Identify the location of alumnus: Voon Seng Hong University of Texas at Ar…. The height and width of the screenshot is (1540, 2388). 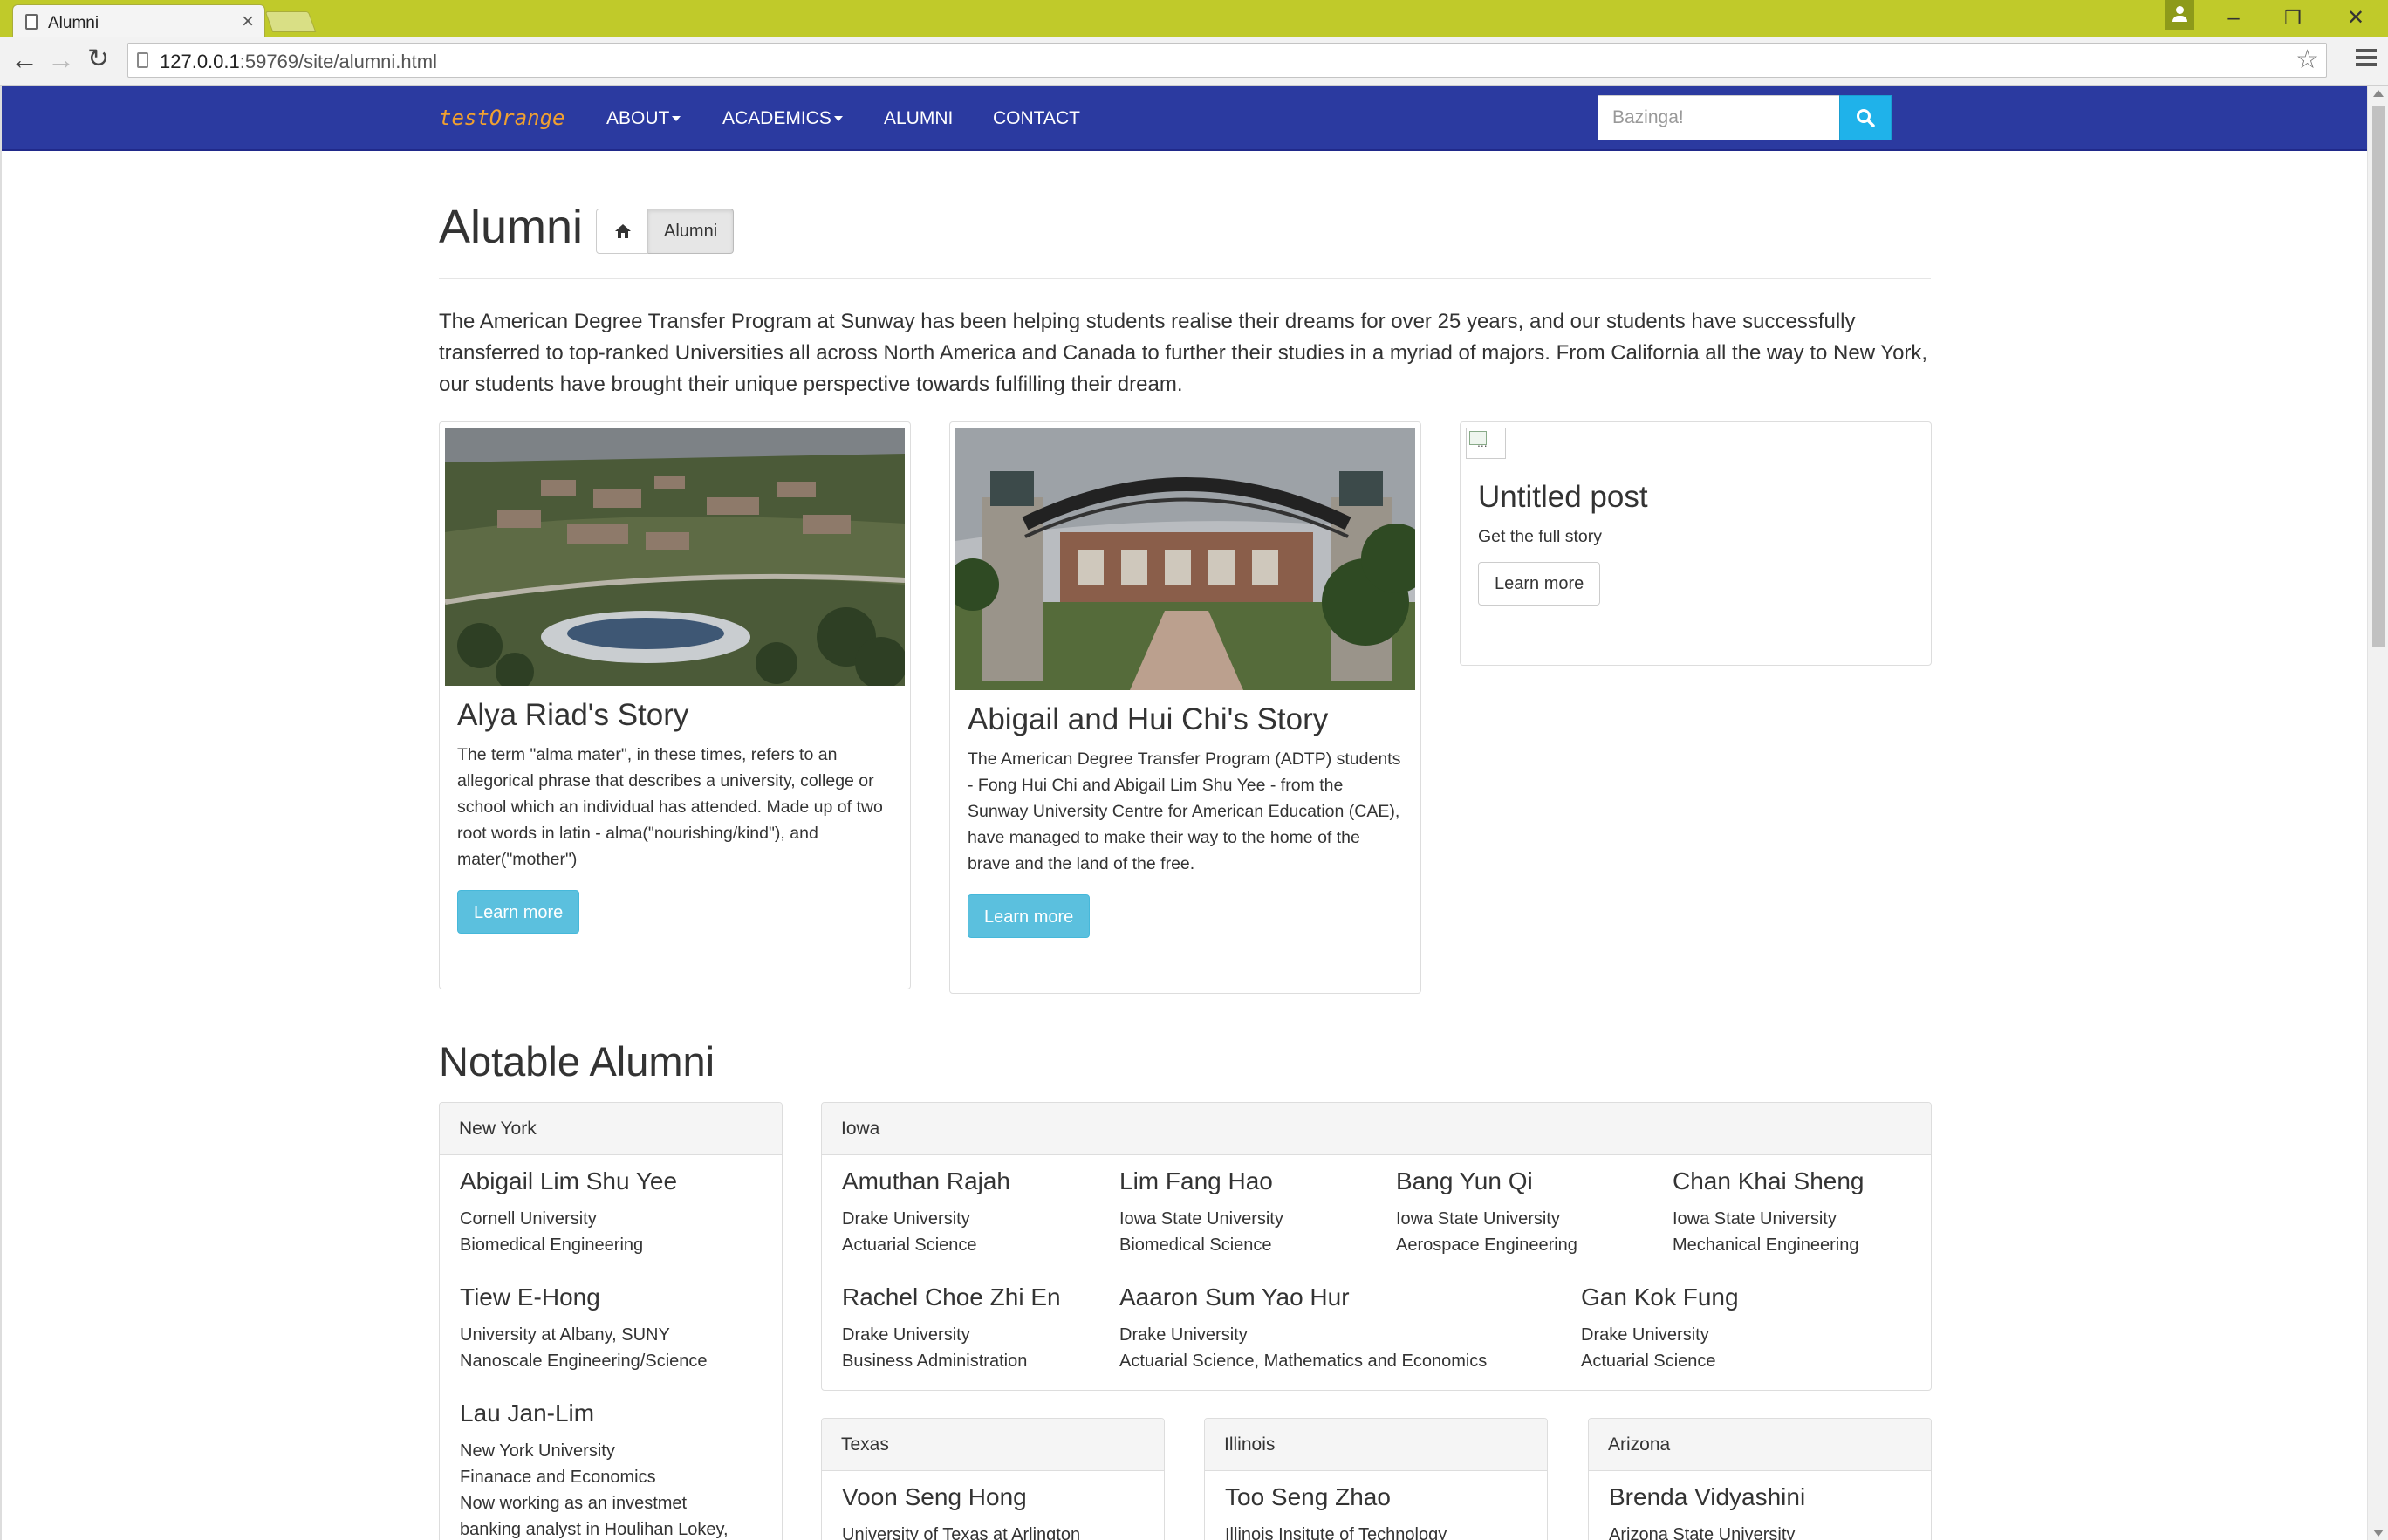
(961, 1511).